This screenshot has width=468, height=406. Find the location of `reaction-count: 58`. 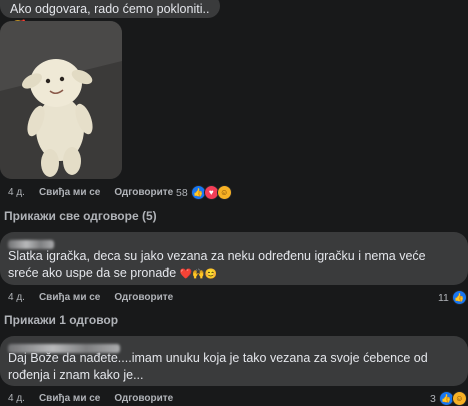

reaction-count: 58 is located at coordinates (182, 192).